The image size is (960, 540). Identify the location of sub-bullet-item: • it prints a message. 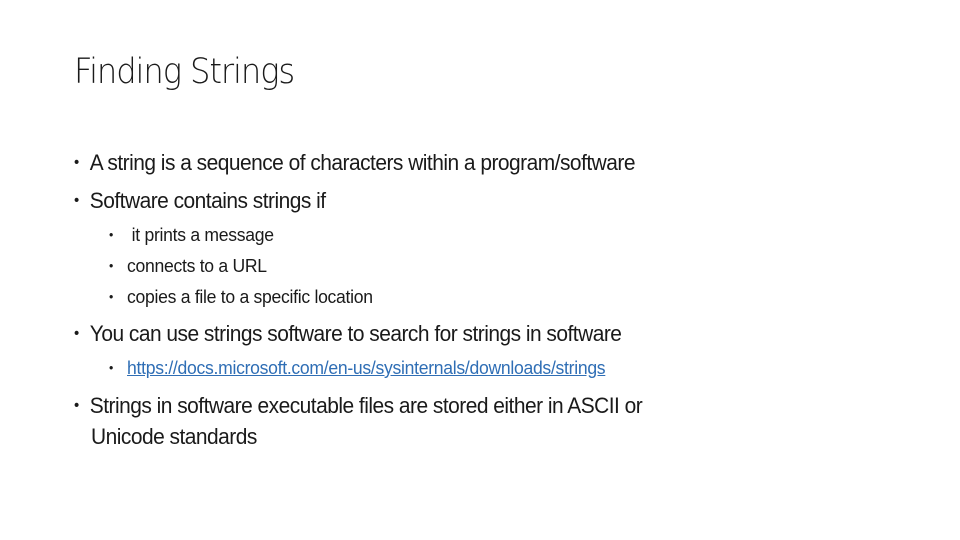
(191, 235).